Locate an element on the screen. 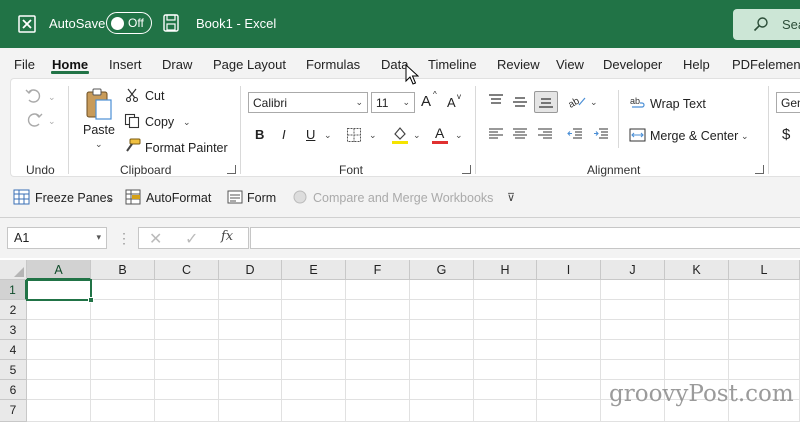 Image resolution: width=800 pixels, height=422 pixels. column-header-g: G is located at coordinates (442, 270).